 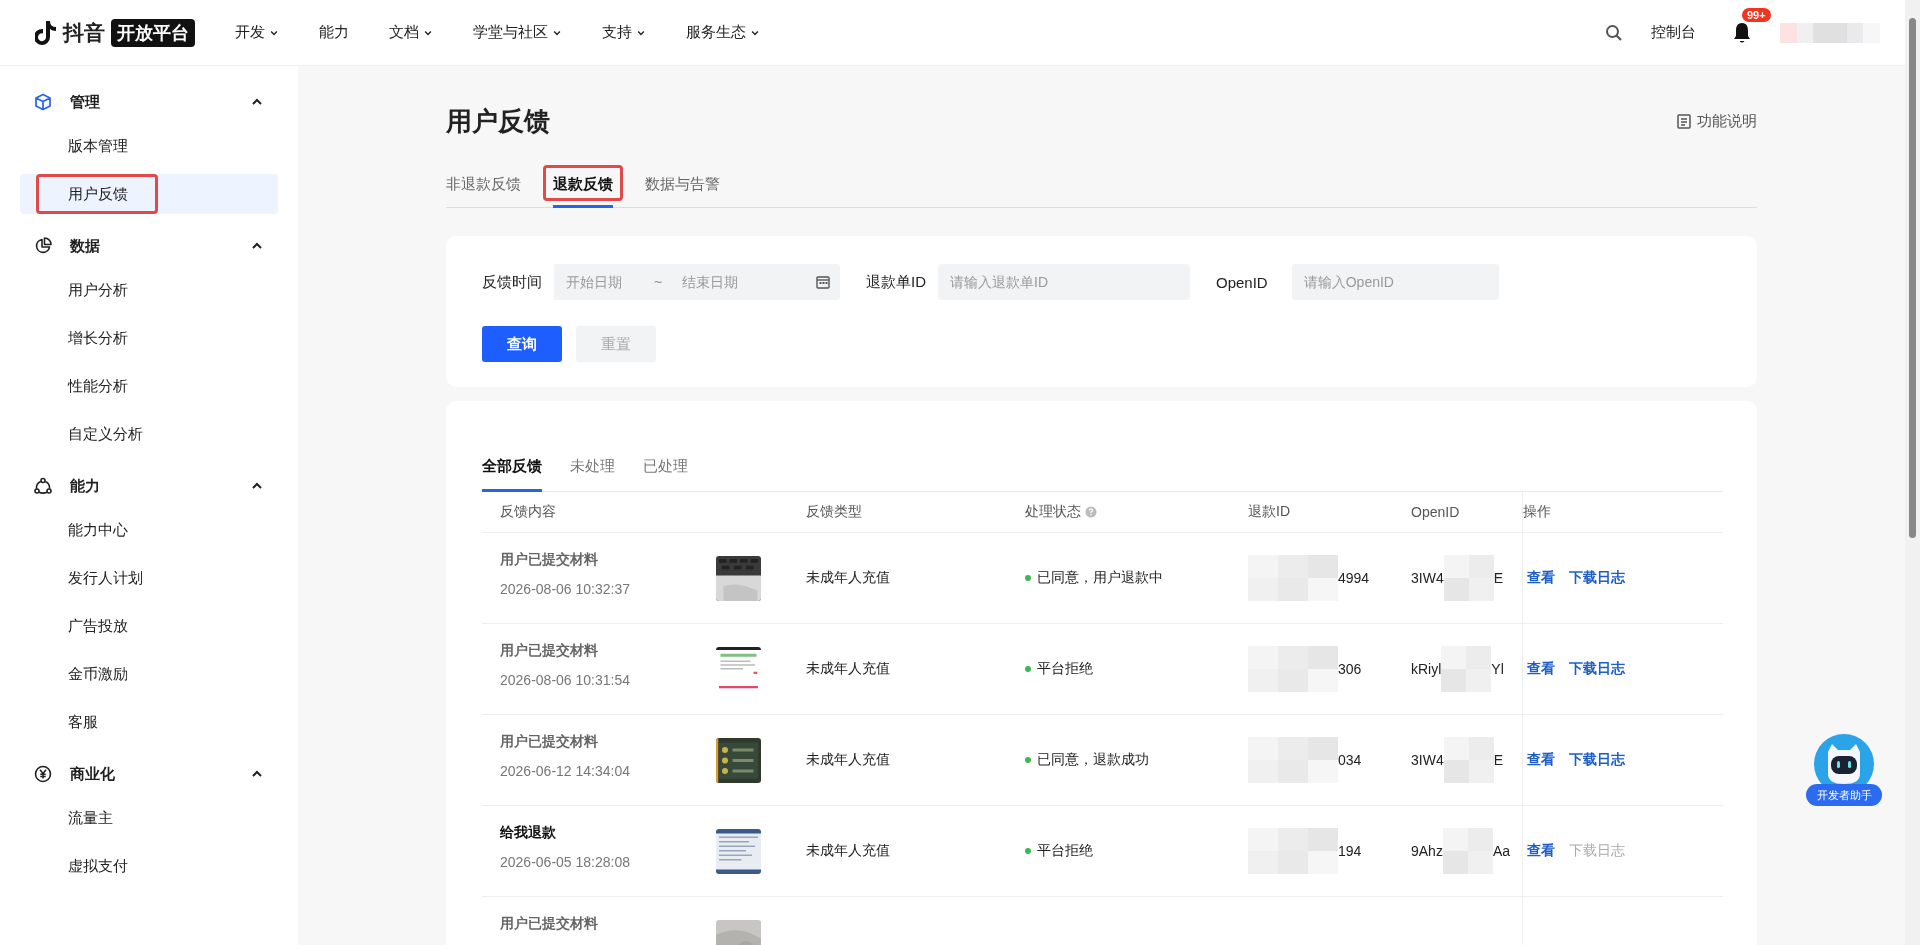 What do you see at coordinates (1100, 578) in the screenshot?
I see `status-text: 已同意，用户退款中` at bounding box center [1100, 578].